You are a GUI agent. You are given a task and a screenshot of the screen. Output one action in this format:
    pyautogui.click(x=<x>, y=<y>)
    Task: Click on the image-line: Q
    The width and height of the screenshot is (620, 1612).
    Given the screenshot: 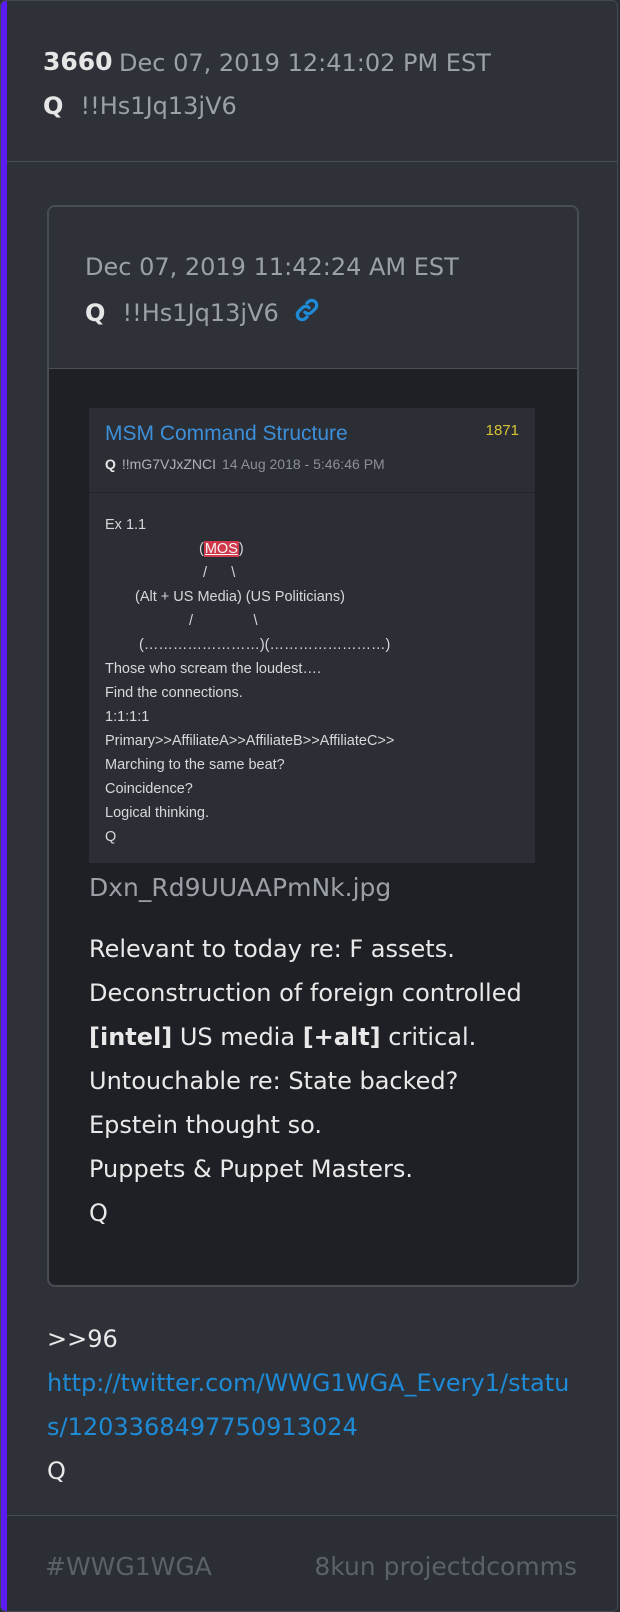 What is the action you would take?
    pyautogui.click(x=111, y=837)
    